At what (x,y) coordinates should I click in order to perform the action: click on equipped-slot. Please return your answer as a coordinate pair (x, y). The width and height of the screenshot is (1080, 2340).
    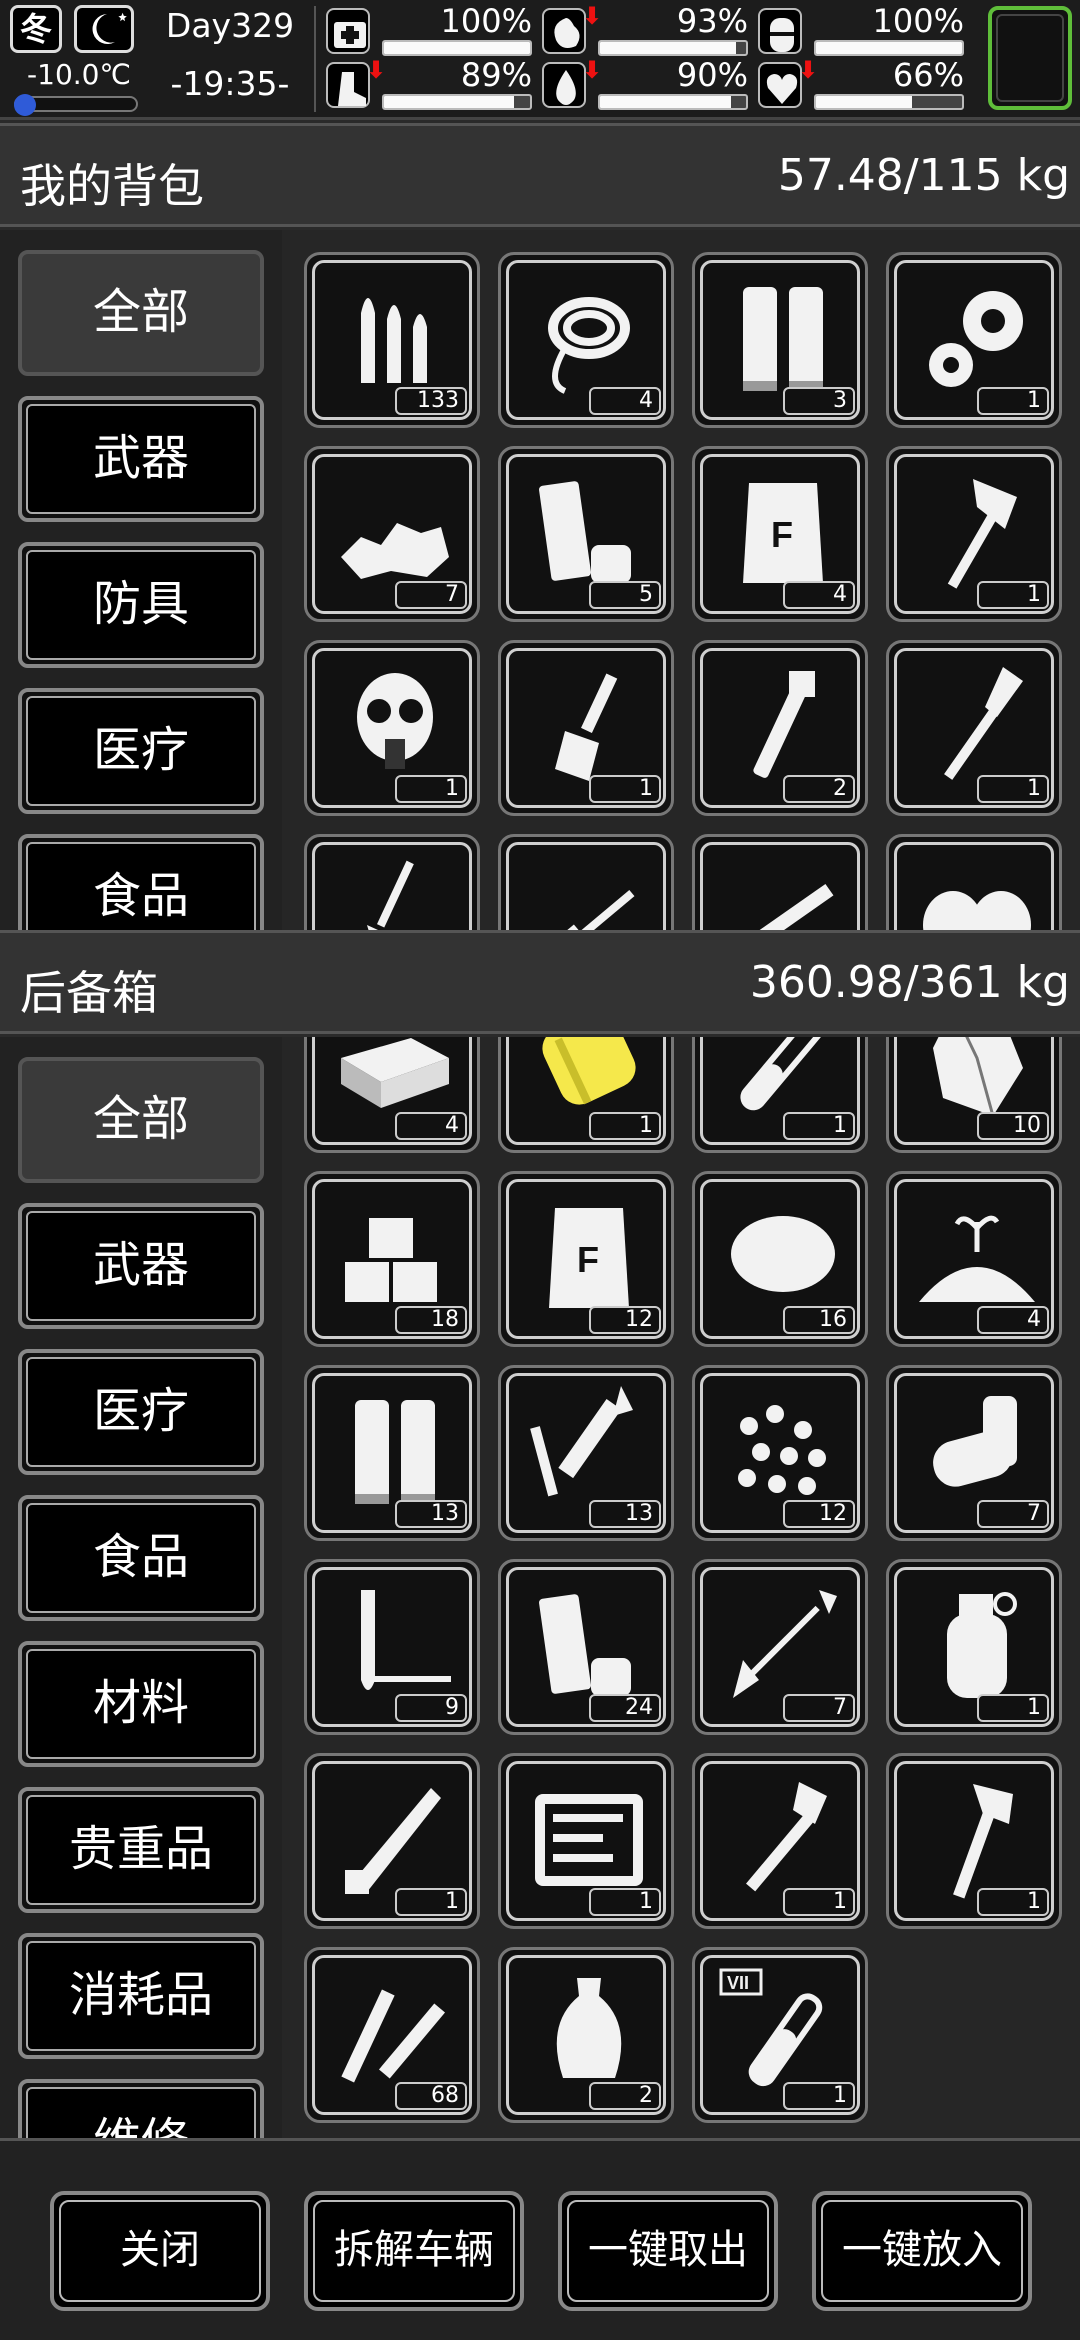
    Looking at the image, I should click on (1030, 58).